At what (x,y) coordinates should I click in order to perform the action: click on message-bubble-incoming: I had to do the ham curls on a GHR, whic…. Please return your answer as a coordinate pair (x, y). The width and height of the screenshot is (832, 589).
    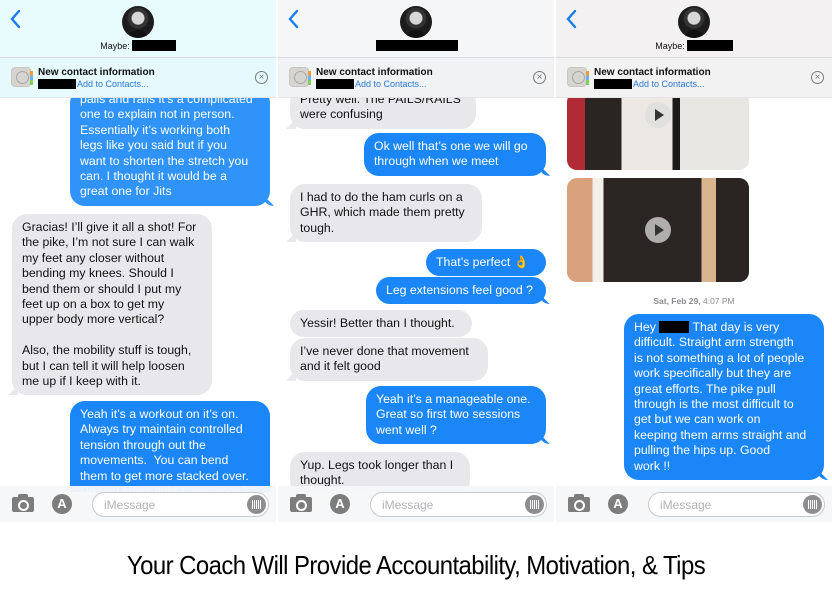
    Looking at the image, I should click on (386, 213).